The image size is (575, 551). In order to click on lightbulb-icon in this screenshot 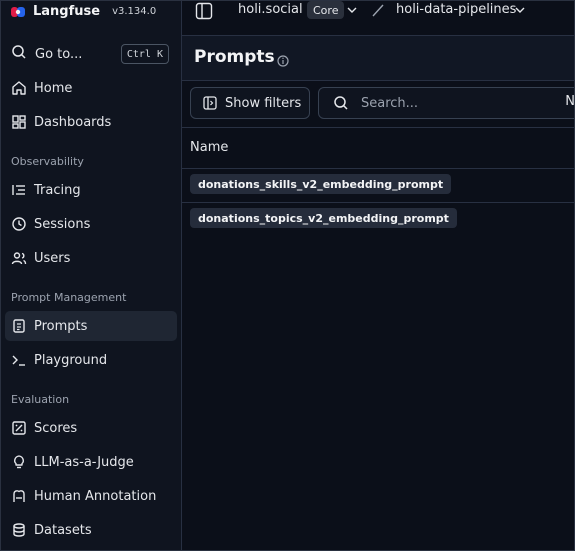, I will do `click(19, 462)`.